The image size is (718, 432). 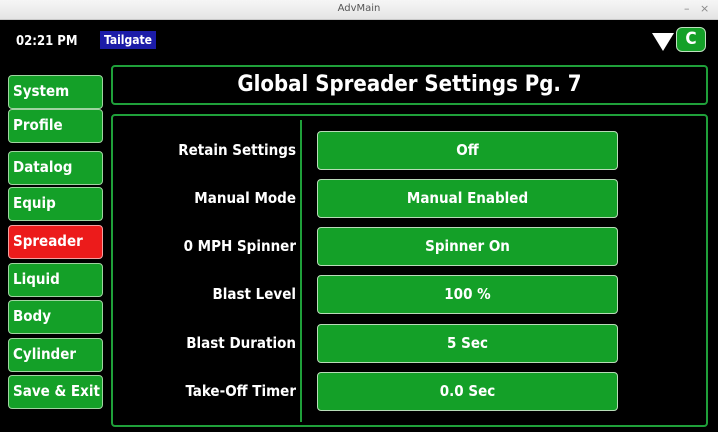 What do you see at coordinates (687, 8) in the screenshot?
I see `minimize-icon: –` at bounding box center [687, 8].